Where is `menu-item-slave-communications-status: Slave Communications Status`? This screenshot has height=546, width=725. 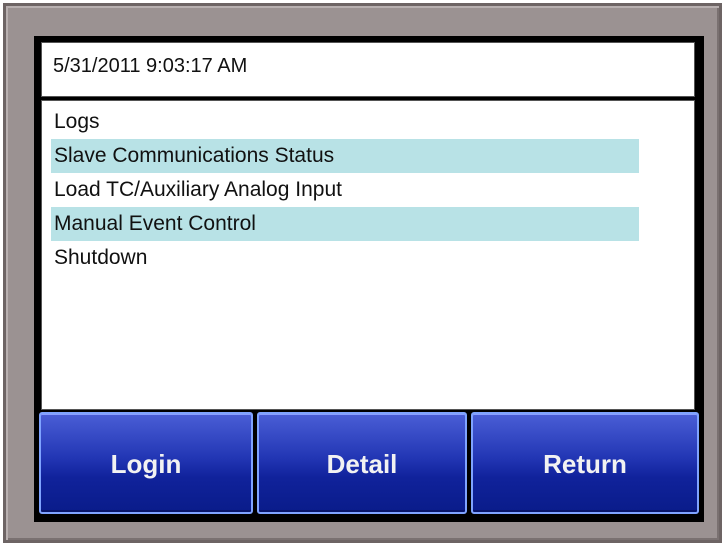
menu-item-slave-communications-status: Slave Communications Status is located at coordinates (345, 156).